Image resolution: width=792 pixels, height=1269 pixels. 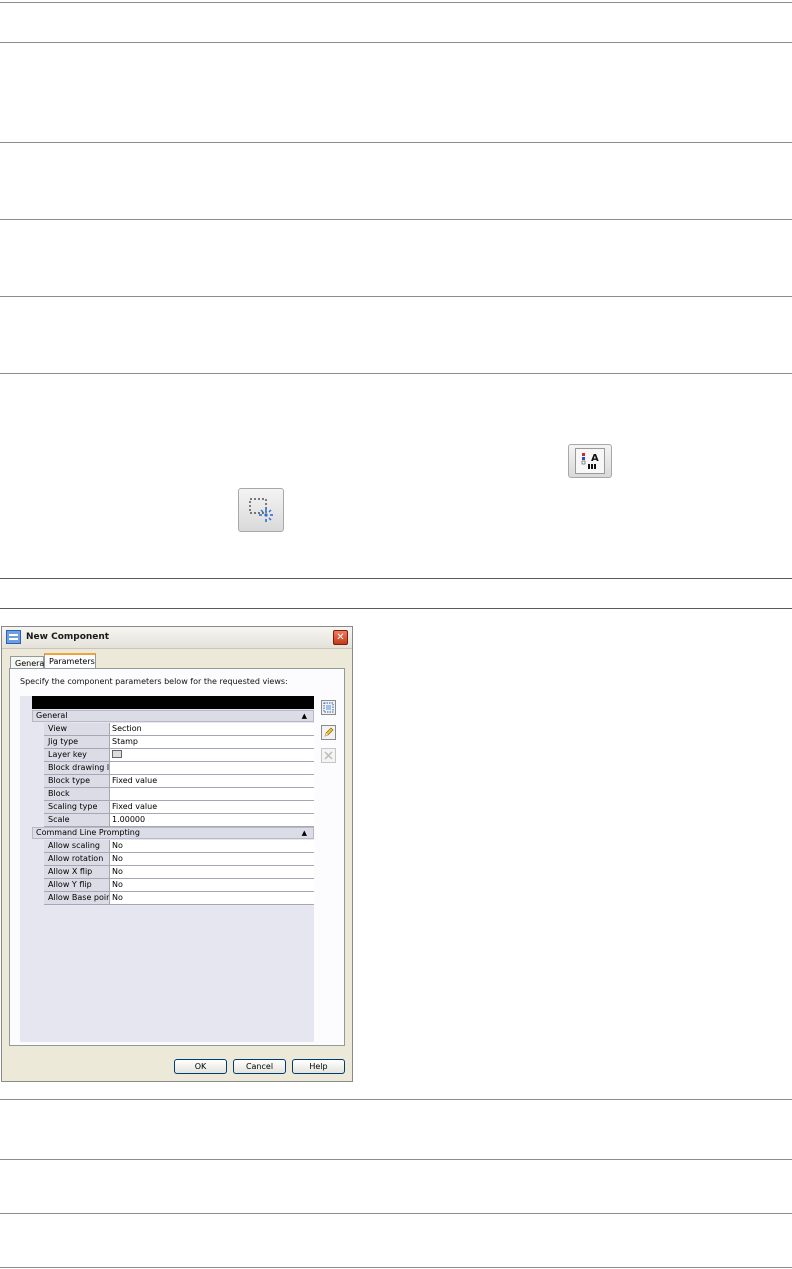 I want to click on property-name: Allow rotation, so click(x=77, y=859).